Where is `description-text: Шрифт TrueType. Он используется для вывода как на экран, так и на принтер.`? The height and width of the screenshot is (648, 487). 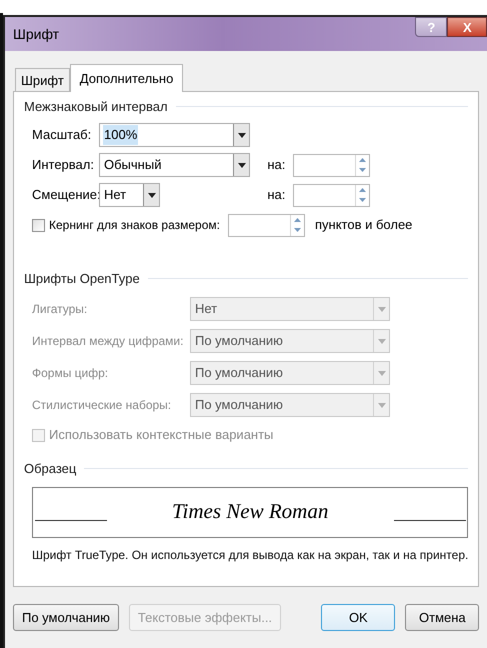
description-text: Шрифт TrueType. Он используется для вывода как на экран, так и на принтер. is located at coordinates (250, 555).